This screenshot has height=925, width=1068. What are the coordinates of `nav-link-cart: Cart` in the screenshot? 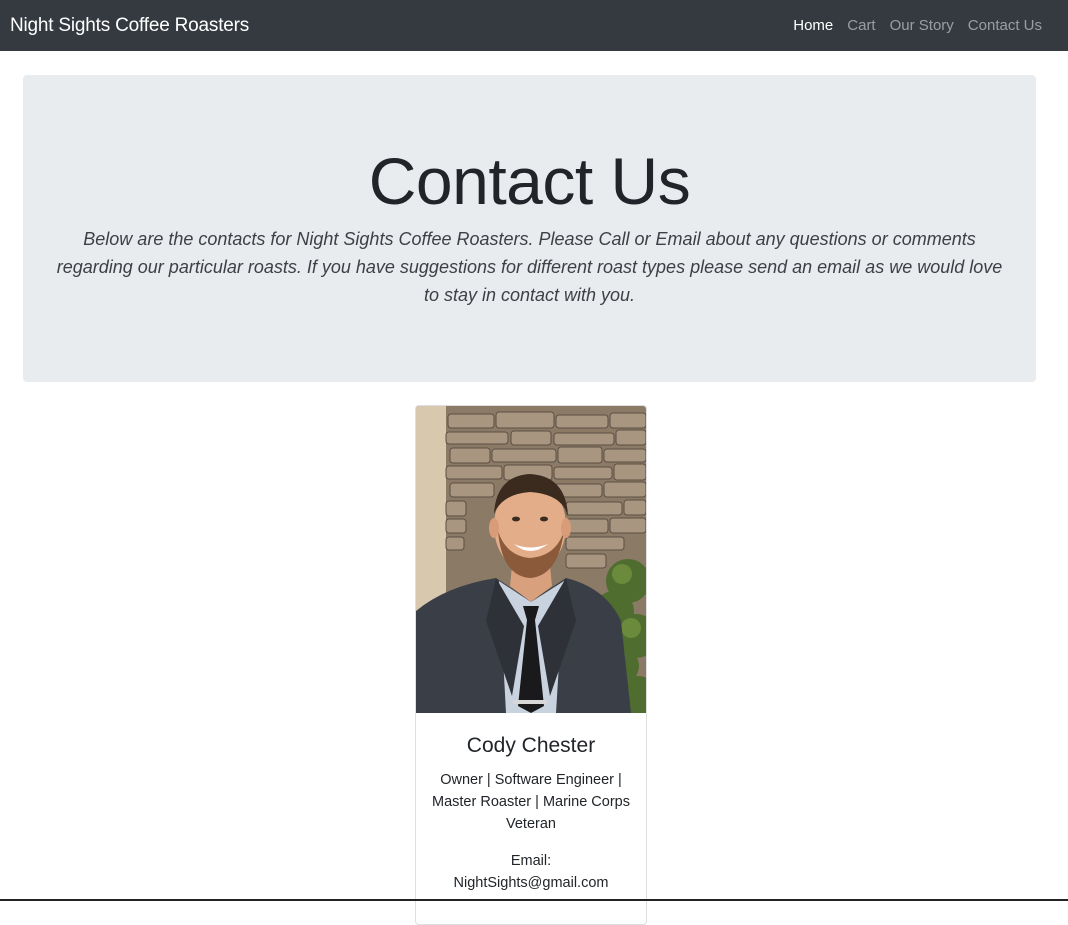 It's located at (861, 25).